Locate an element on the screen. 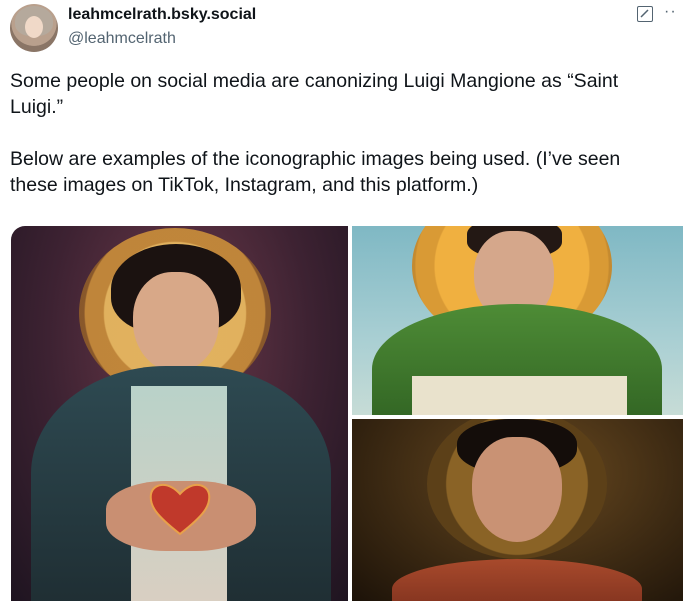 The height and width of the screenshot is (601, 683). avatar-face is located at coordinates (34, 27).